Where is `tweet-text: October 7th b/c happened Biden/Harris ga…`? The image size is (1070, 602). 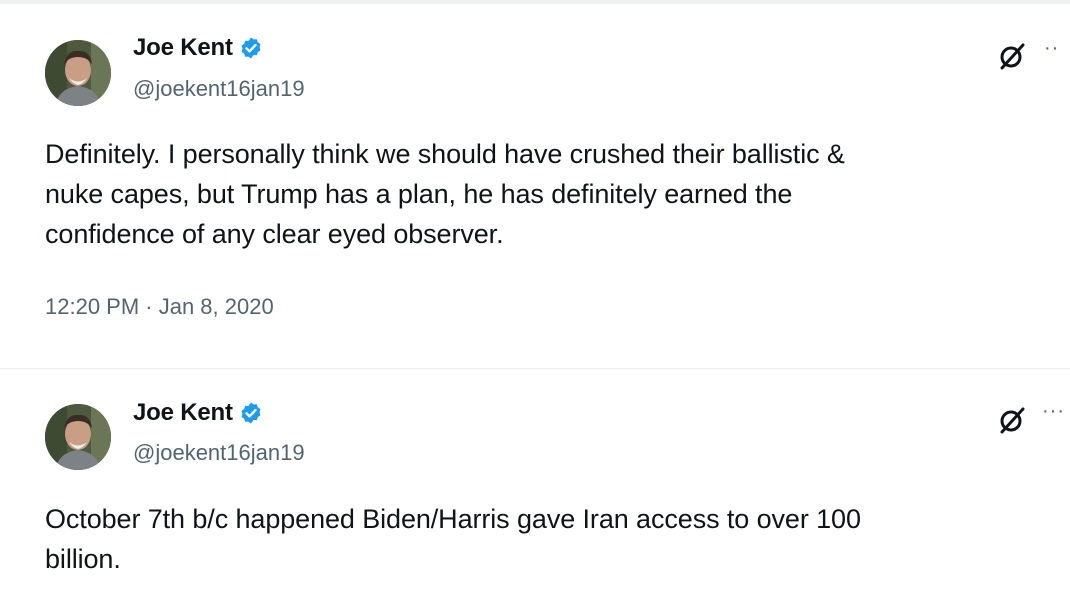 tweet-text: October 7th b/c happened Biden/Harris ga… is located at coordinates (453, 539).